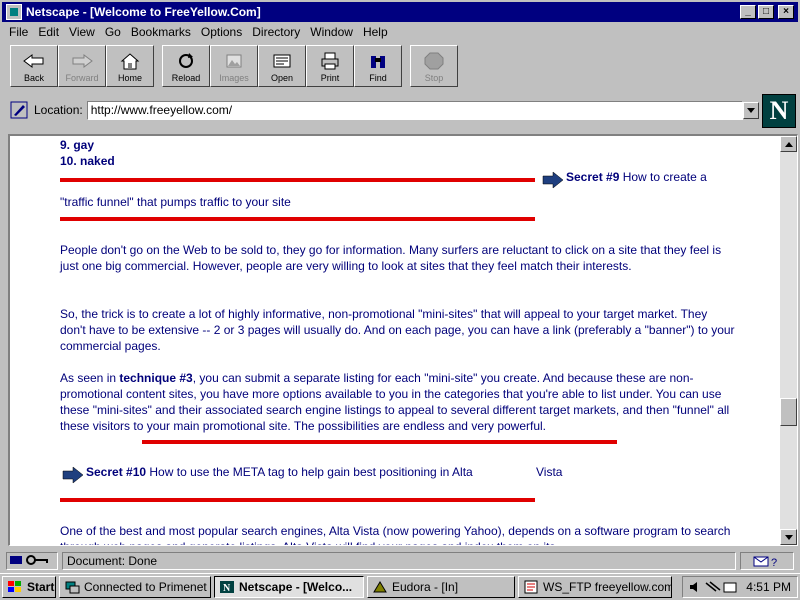 This screenshot has height=600, width=800. I want to click on scroll-up-button, so click(788, 144).